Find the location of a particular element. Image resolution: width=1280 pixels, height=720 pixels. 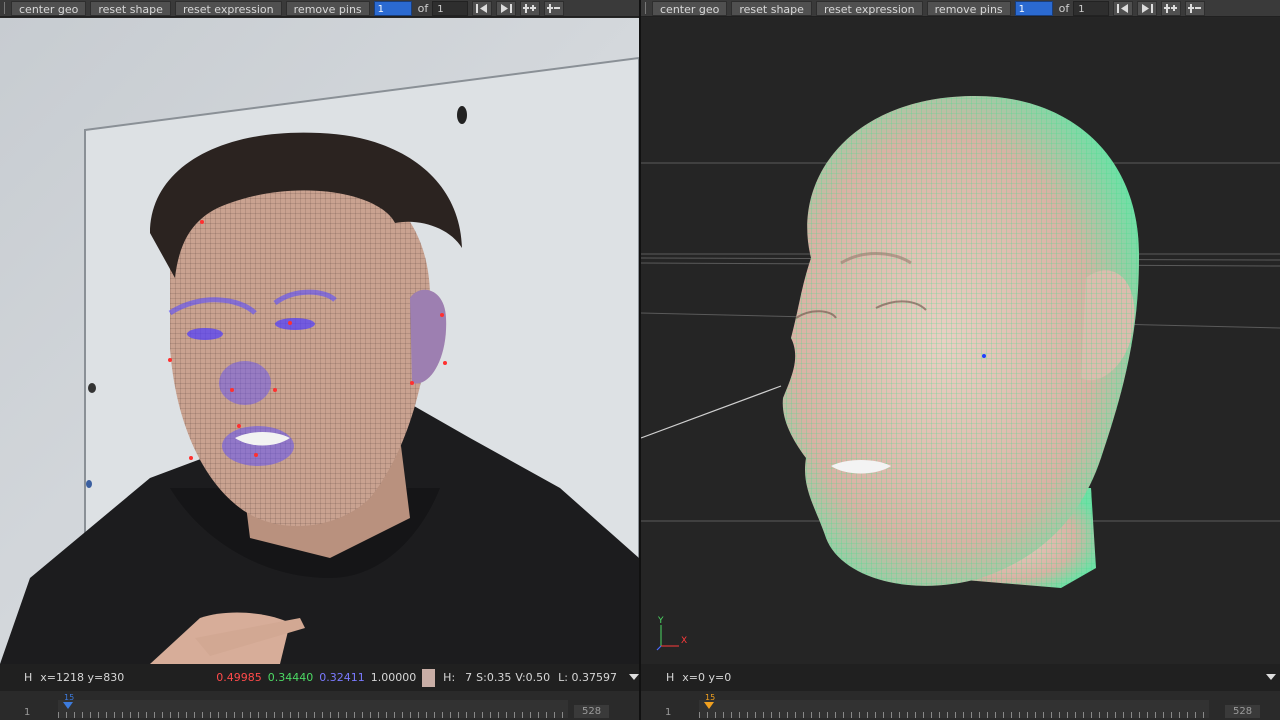

green-value: 0.34440 is located at coordinates (290, 677).